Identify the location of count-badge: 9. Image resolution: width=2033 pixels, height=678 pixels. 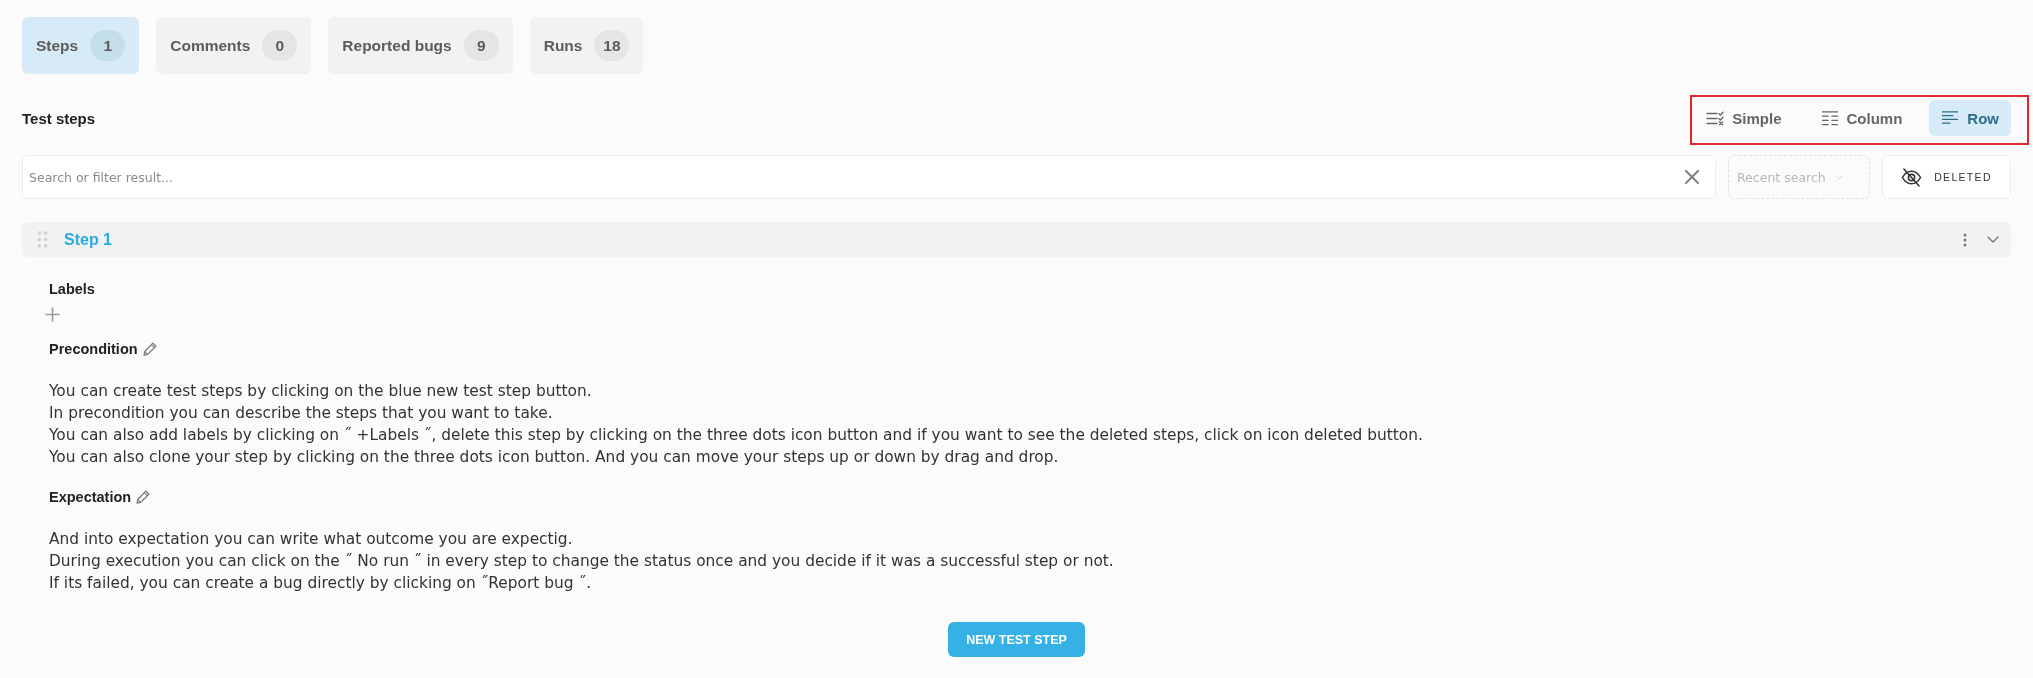
(481, 45).